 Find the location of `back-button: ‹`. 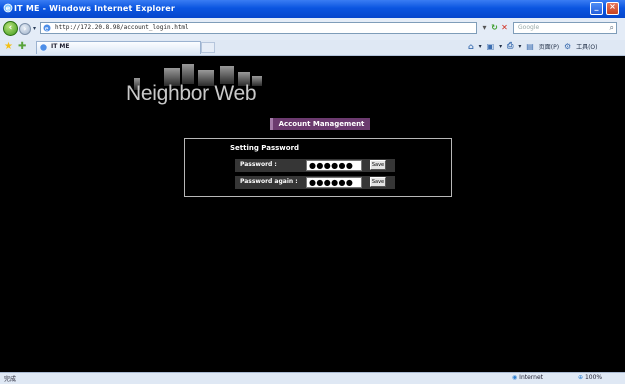

back-button: ‹ is located at coordinates (10, 28).